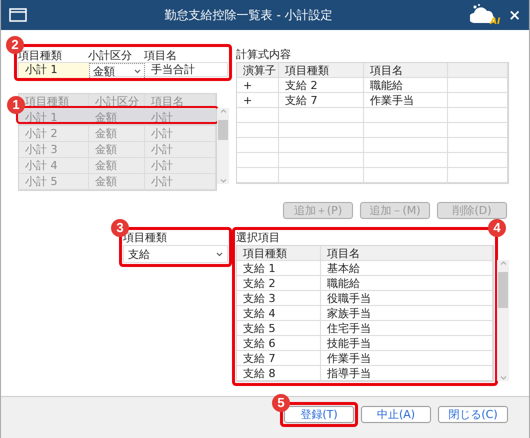 The height and width of the screenshot is (438, 530). I want to click on table-cell: 支給 5, so click(279, 328).